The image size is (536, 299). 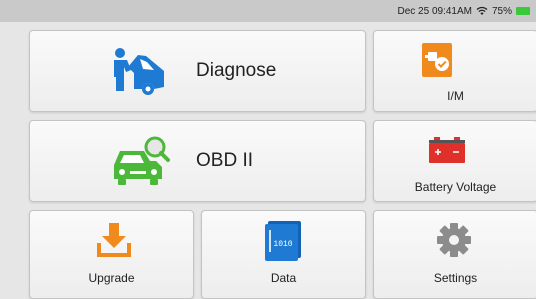 I want to click on diagnose-label: Diagnose, so click(x=236, y=70).